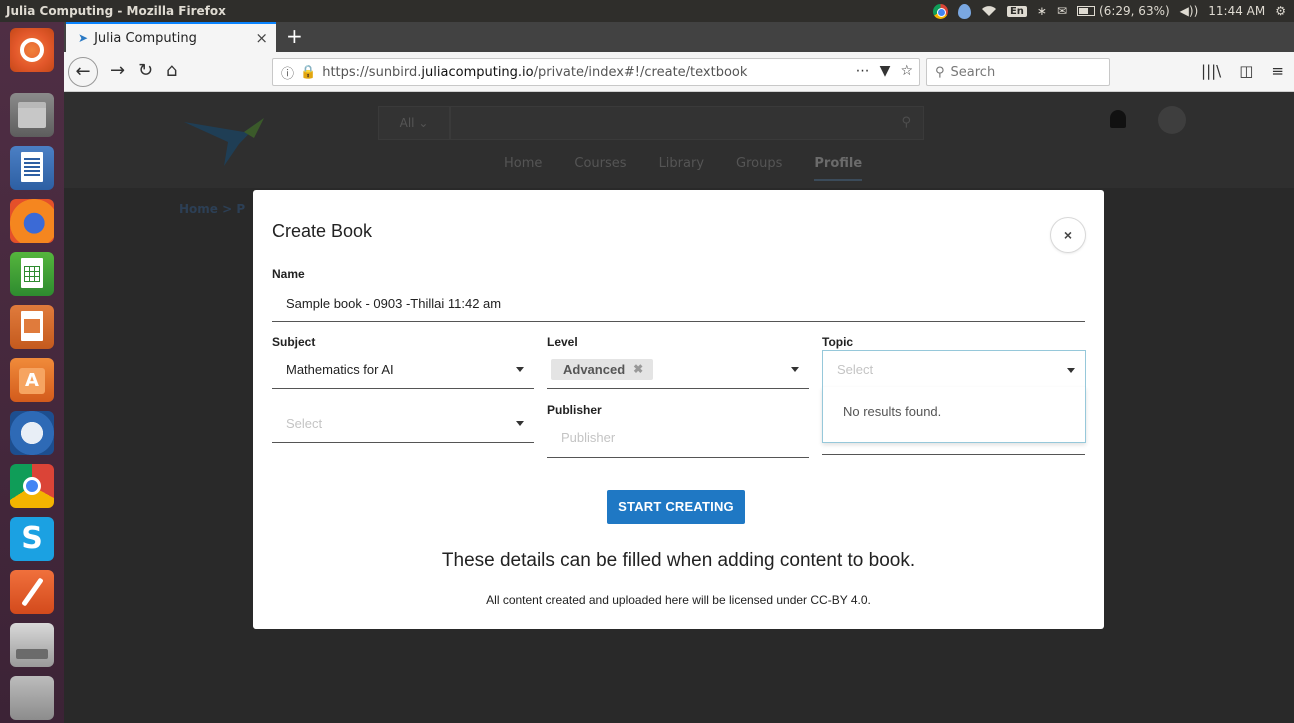 This screenshot has height=723, width=1294. I want to click on name-value: Sample book - 0903 -Thillai 11:42 am, so click(394, 303).